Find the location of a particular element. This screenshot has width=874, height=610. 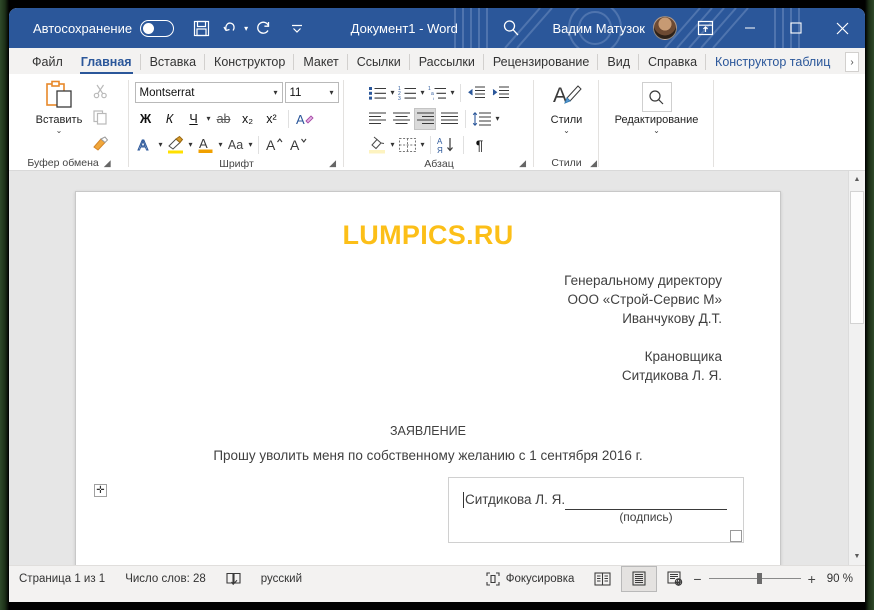

vertical-scrollbar: ▲ ▼ is located at coordinates (856, 368).